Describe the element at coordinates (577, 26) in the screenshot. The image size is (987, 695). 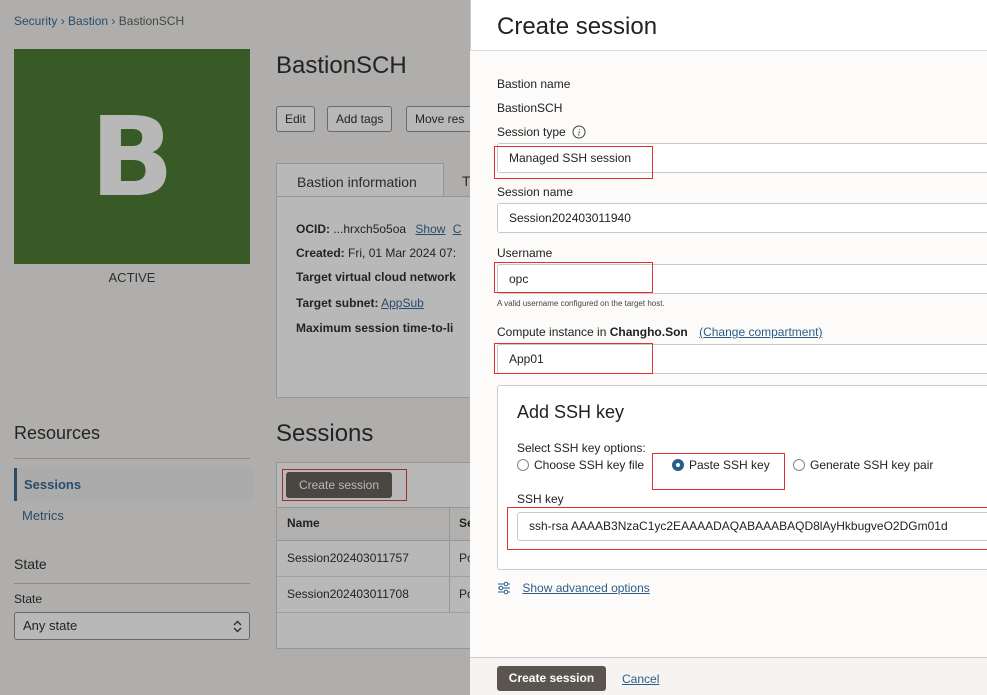
I see `panel-title: Create session` at that location.